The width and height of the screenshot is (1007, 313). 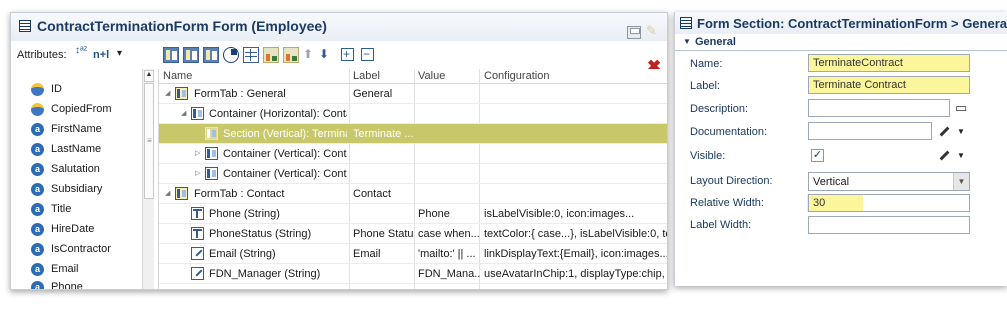 What do you see at coordinates (961, 108) in the screenshot?
I see `expand-editor-icon: ▭` at bounding box center [961, 108].